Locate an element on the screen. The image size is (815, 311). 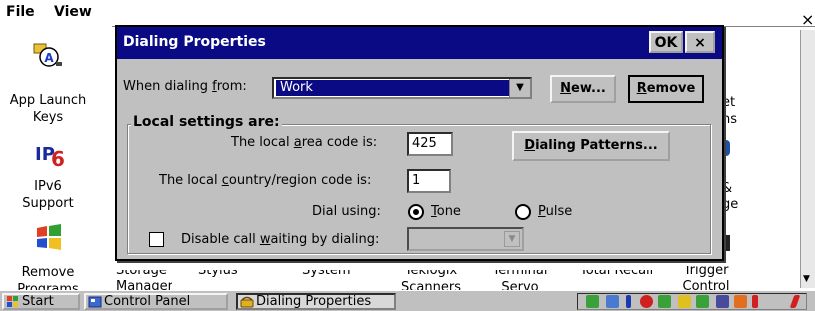
call-waiting-label: Disable call waiting by dialing: is located at coordinates (280, 239).